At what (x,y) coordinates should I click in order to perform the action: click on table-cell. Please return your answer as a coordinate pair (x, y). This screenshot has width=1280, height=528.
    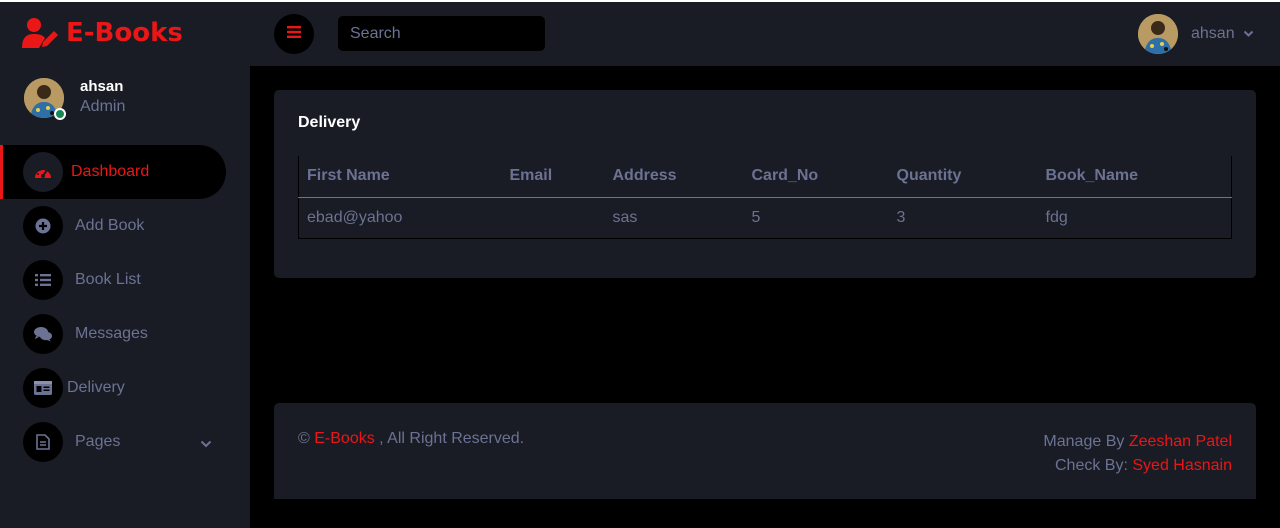
    Looking at the image, I should click on (553, 217).